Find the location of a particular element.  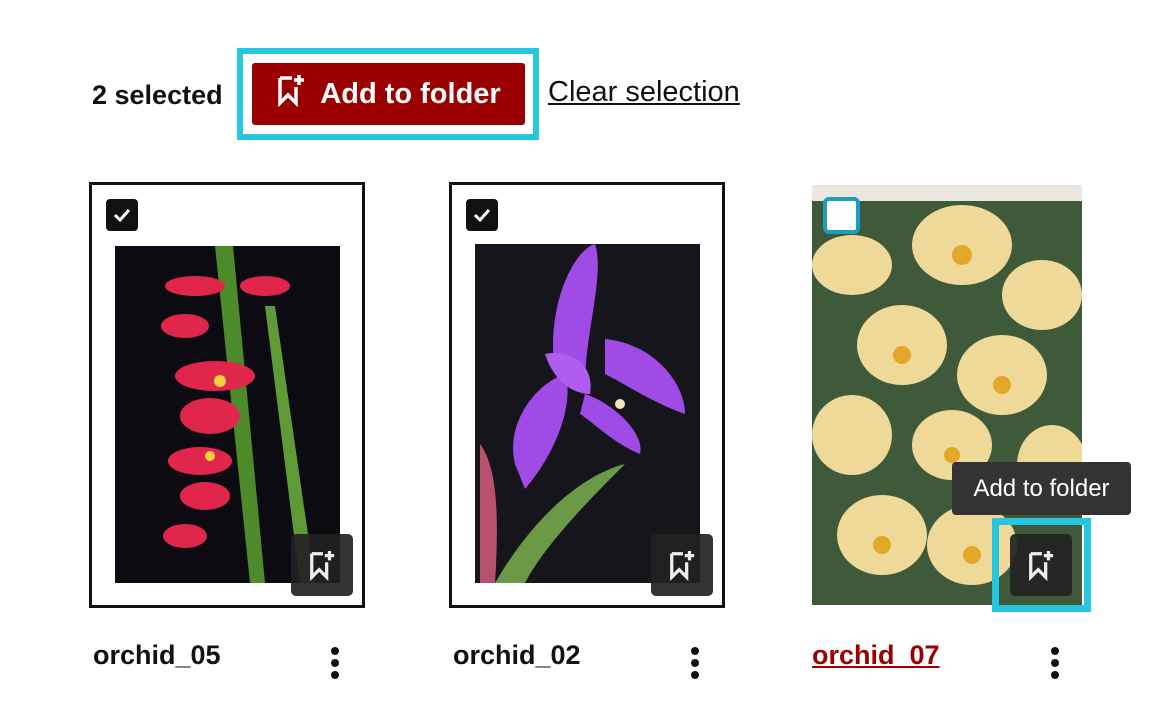

add-to-folder-button: Add to folder is located at coordinates (388, 94).